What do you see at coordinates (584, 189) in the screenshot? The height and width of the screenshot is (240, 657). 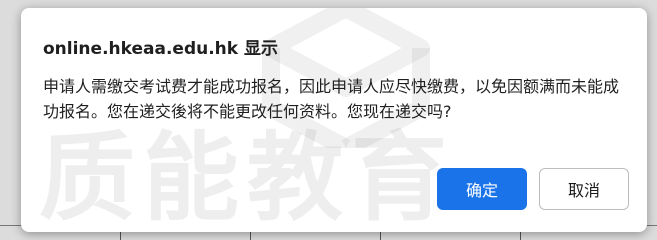 I see `cancel-button: 取消` at bounding box center [584, 189].